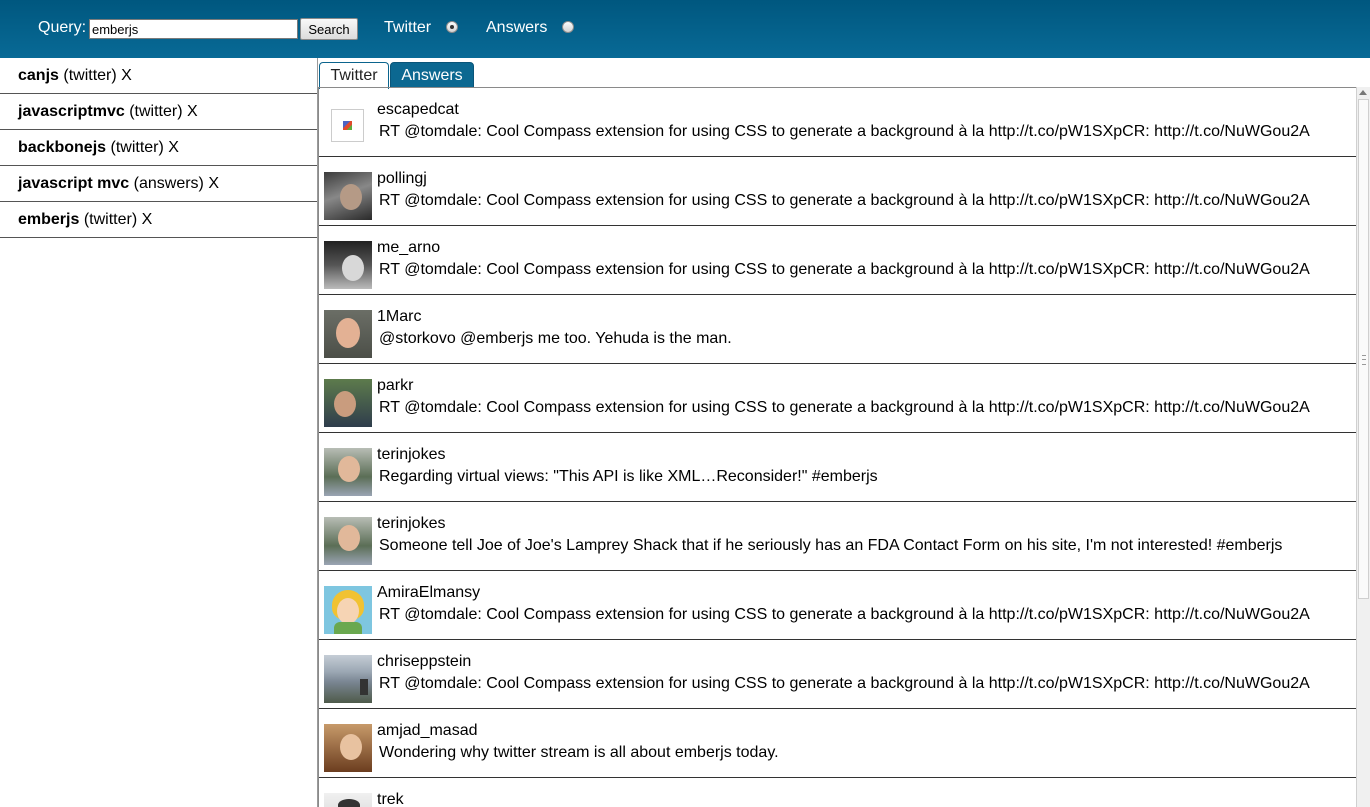 This screenshot has height=807, width=1370. What do you see at coordinates (1363, 92) in the screenshot?
I see `scroll-up-arrow-icon` at bounding box center [1363, 92].